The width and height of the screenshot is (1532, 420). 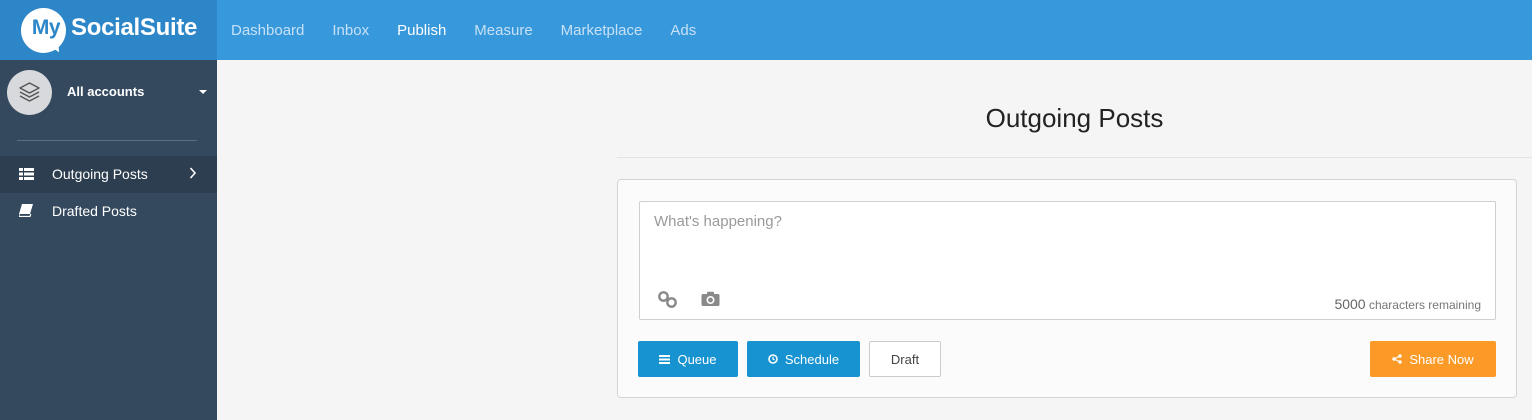 I want to click on account-avatar, so click(x=29, y=92).